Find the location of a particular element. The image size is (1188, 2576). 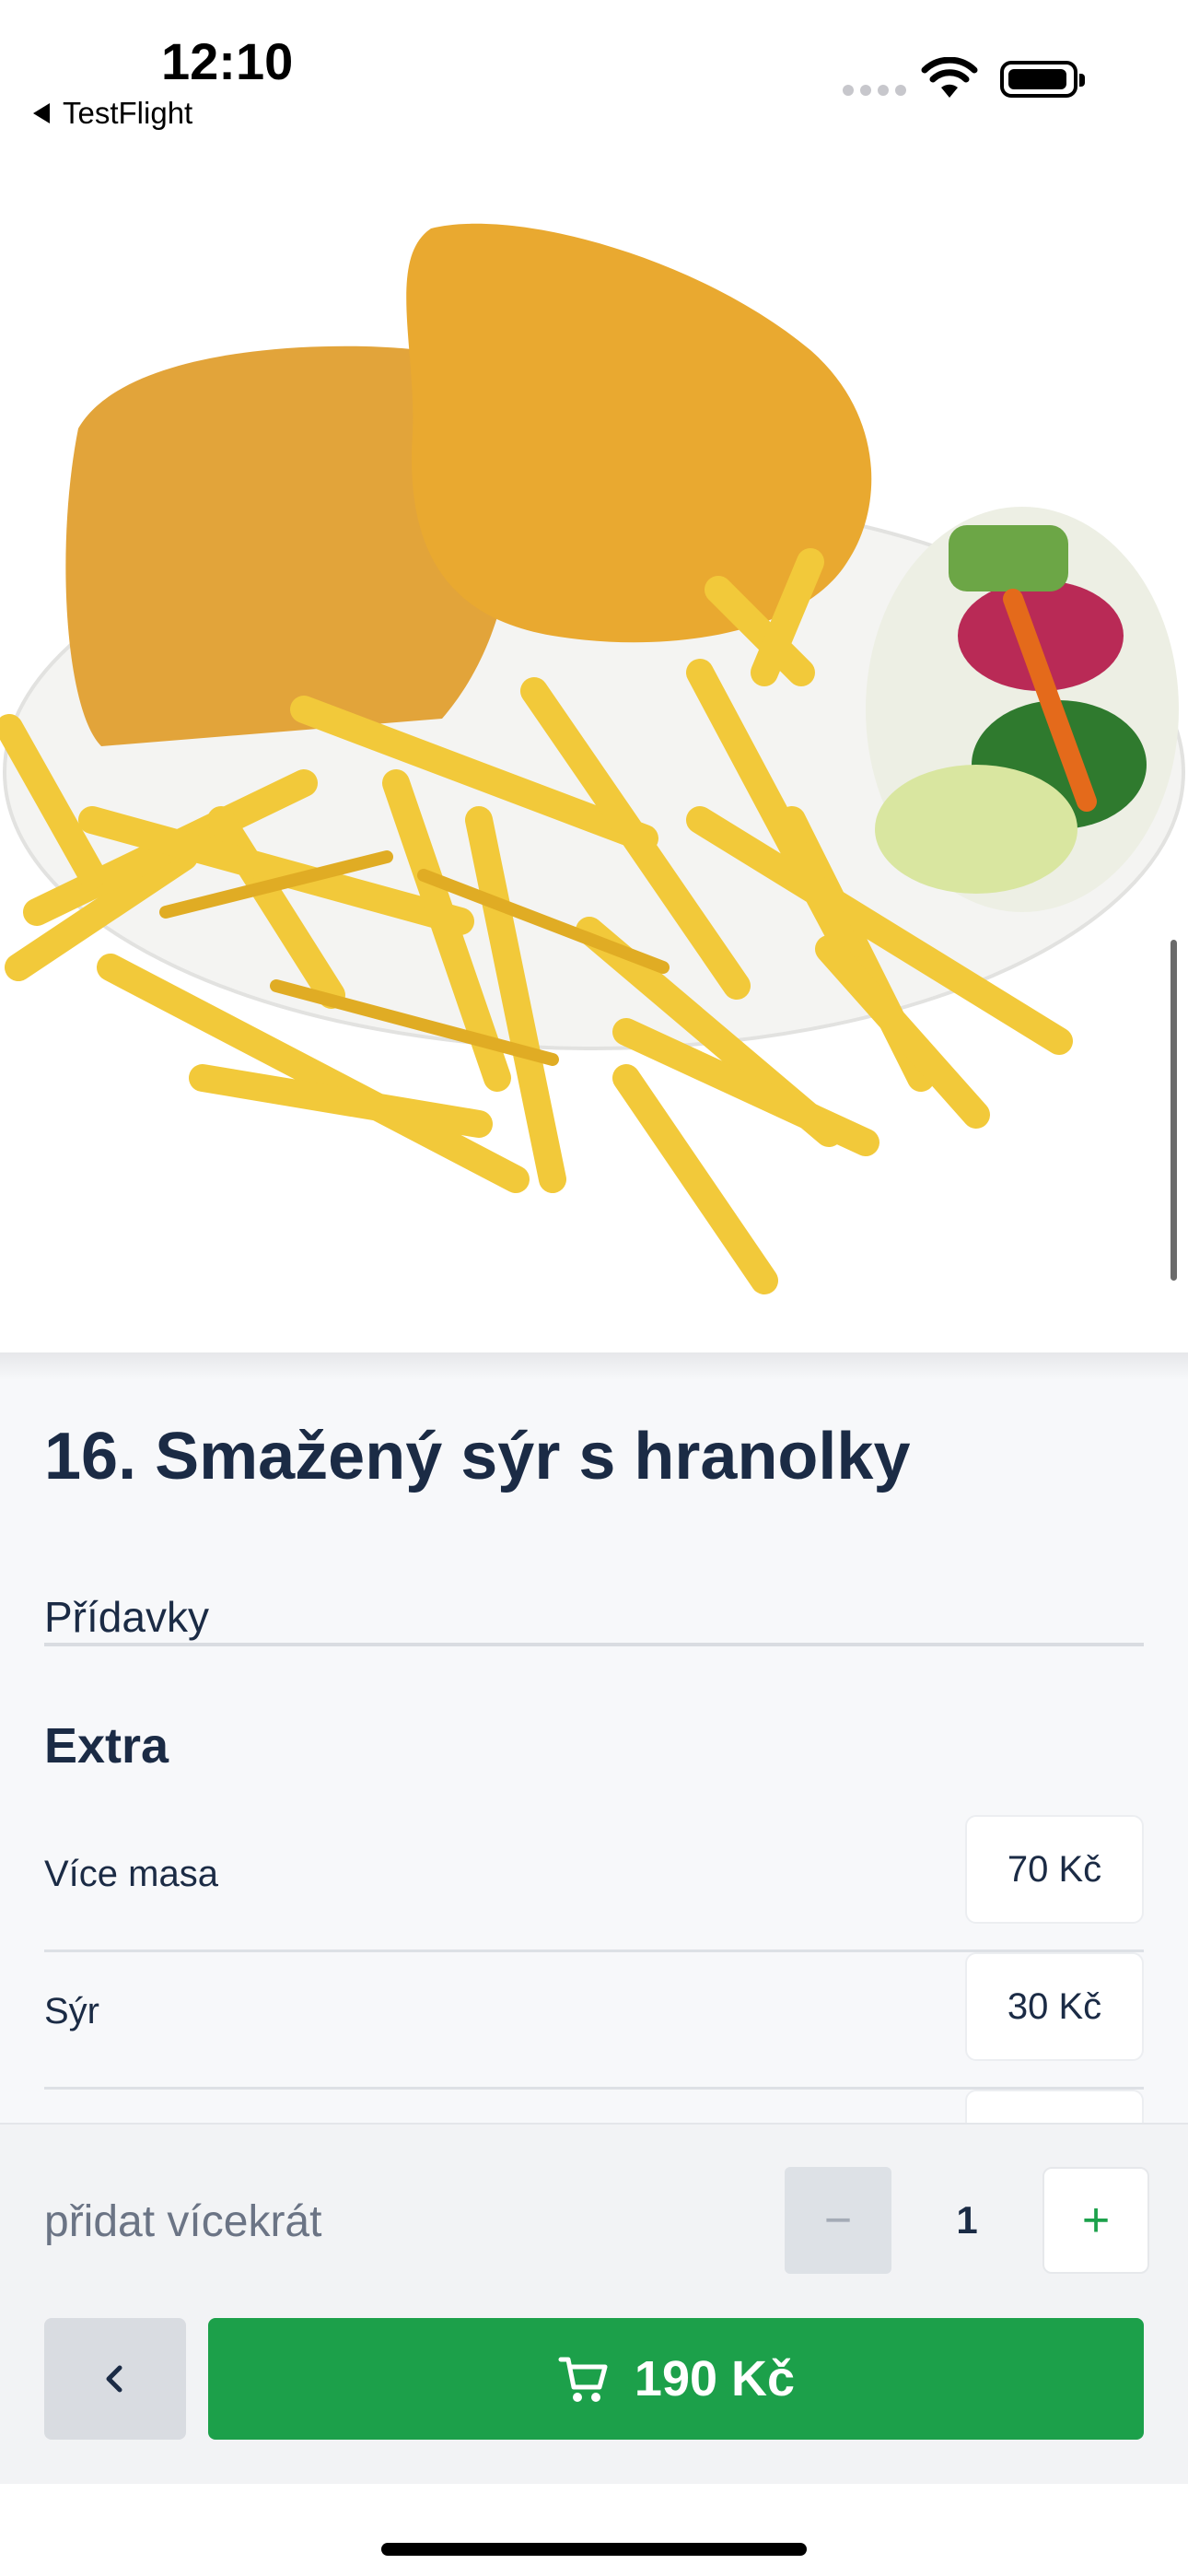

cart-icon is located at coordinates (583, 2379).